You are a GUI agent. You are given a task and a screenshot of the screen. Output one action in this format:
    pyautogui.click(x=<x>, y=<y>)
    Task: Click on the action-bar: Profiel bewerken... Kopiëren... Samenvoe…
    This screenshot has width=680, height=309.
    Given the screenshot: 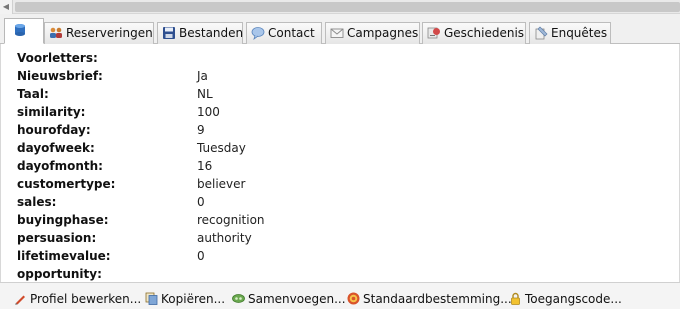 What is the action you would take?
    pyautogui.click(x=340, y=295)
    